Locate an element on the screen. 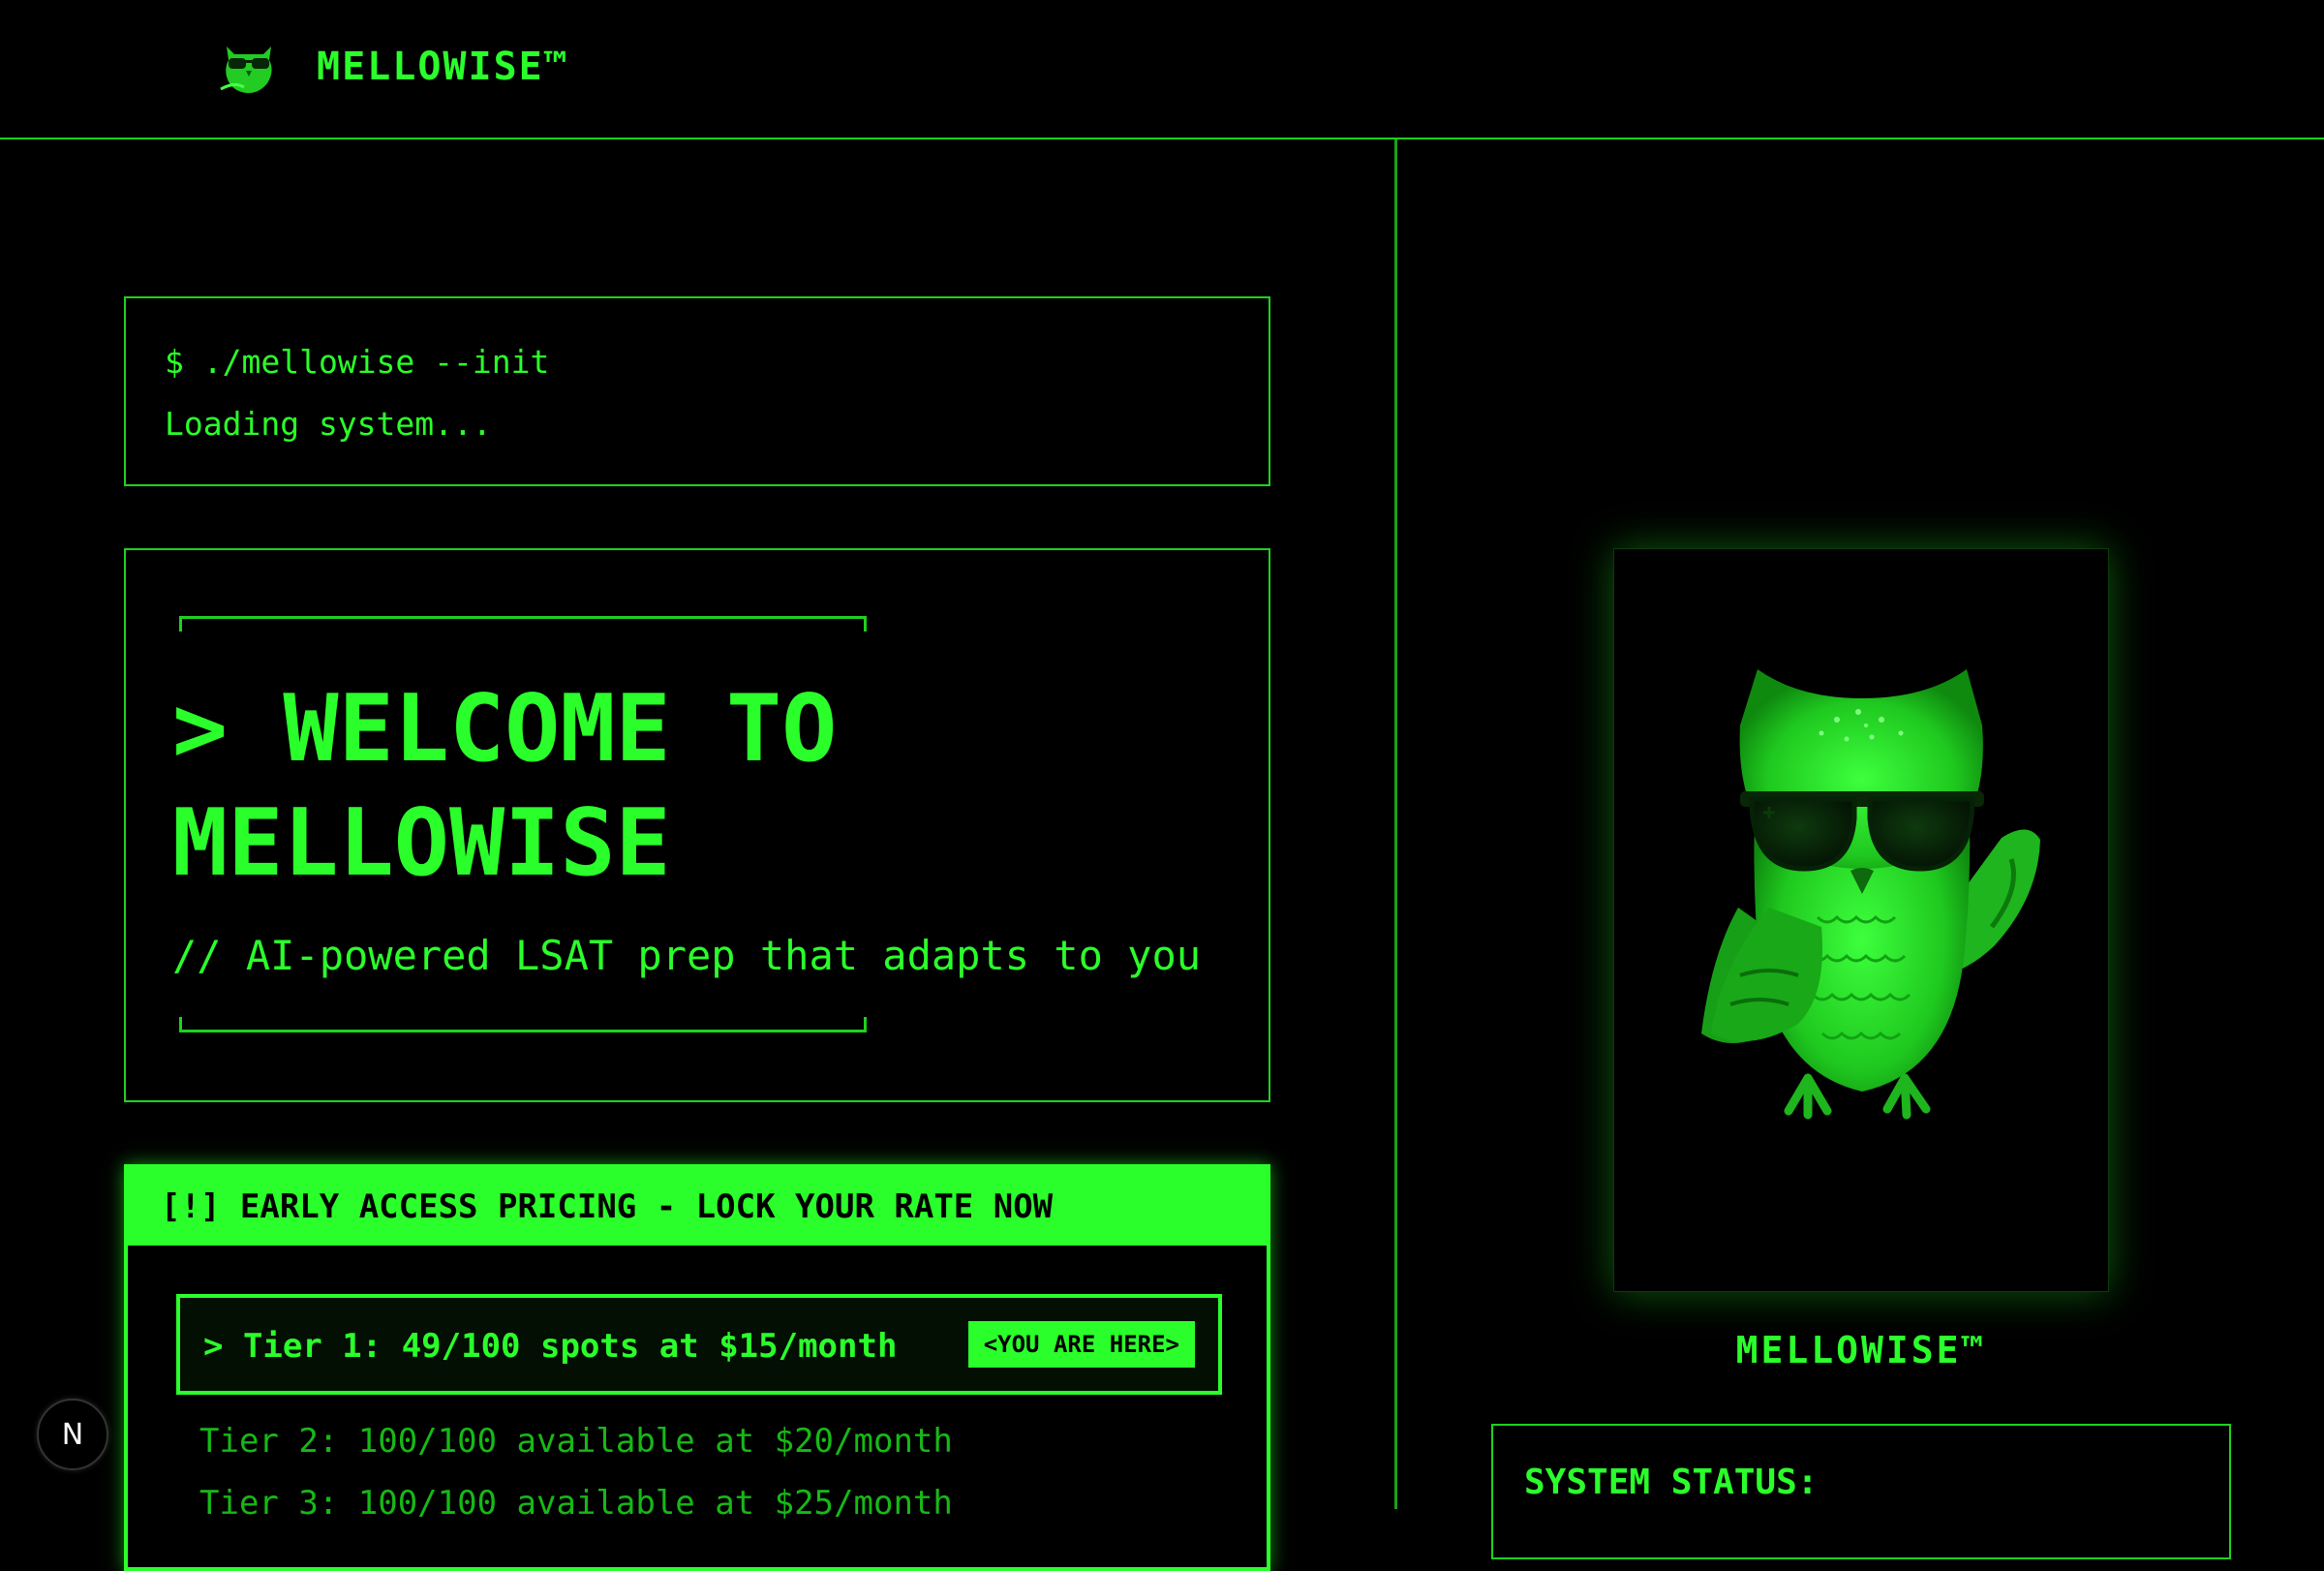 The image size is (2324, 1571). brand-name: MELLOWISE™ is located at coordinates (443, 67).